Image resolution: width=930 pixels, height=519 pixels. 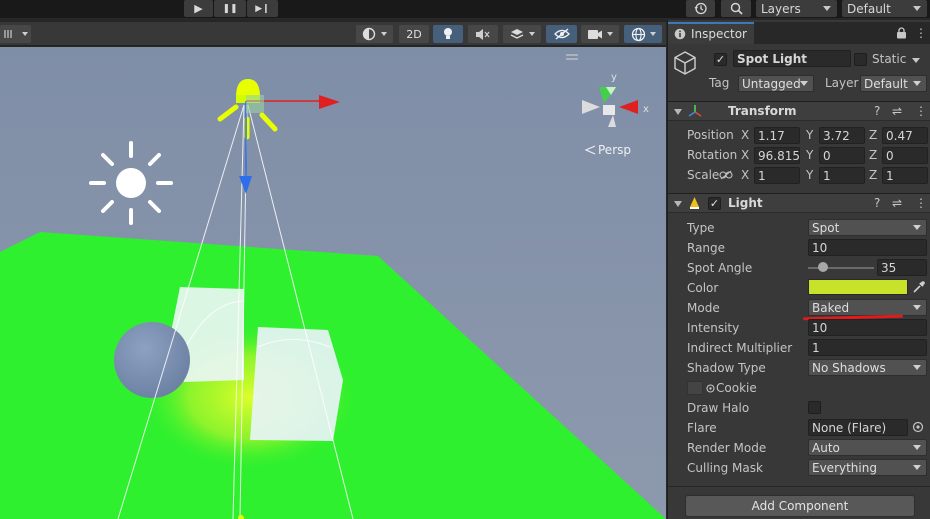 I want to click on spot-angle-field: 35, so click(x=902, y=267).